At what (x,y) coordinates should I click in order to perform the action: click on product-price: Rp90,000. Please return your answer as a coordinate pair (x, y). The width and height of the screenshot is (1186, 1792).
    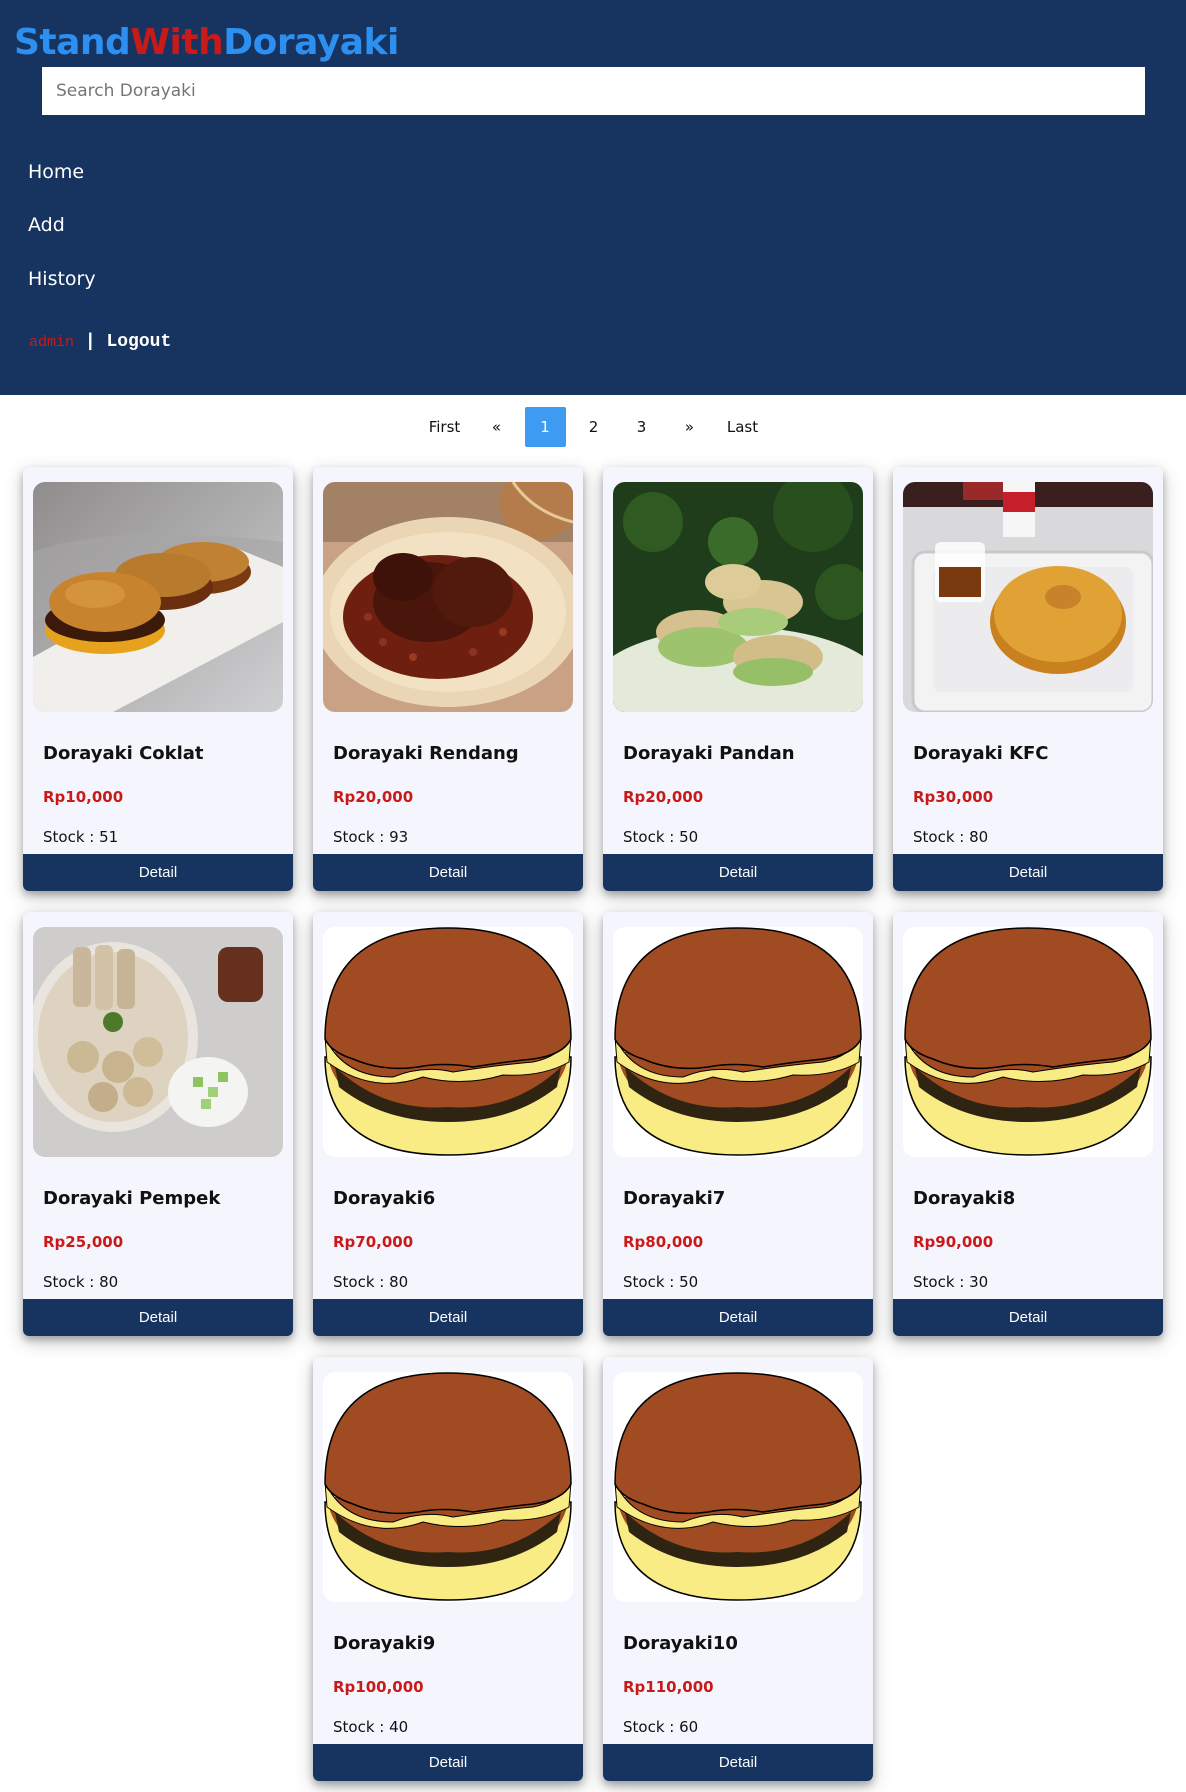
    Looking at the image, I should click on (953, 1242).